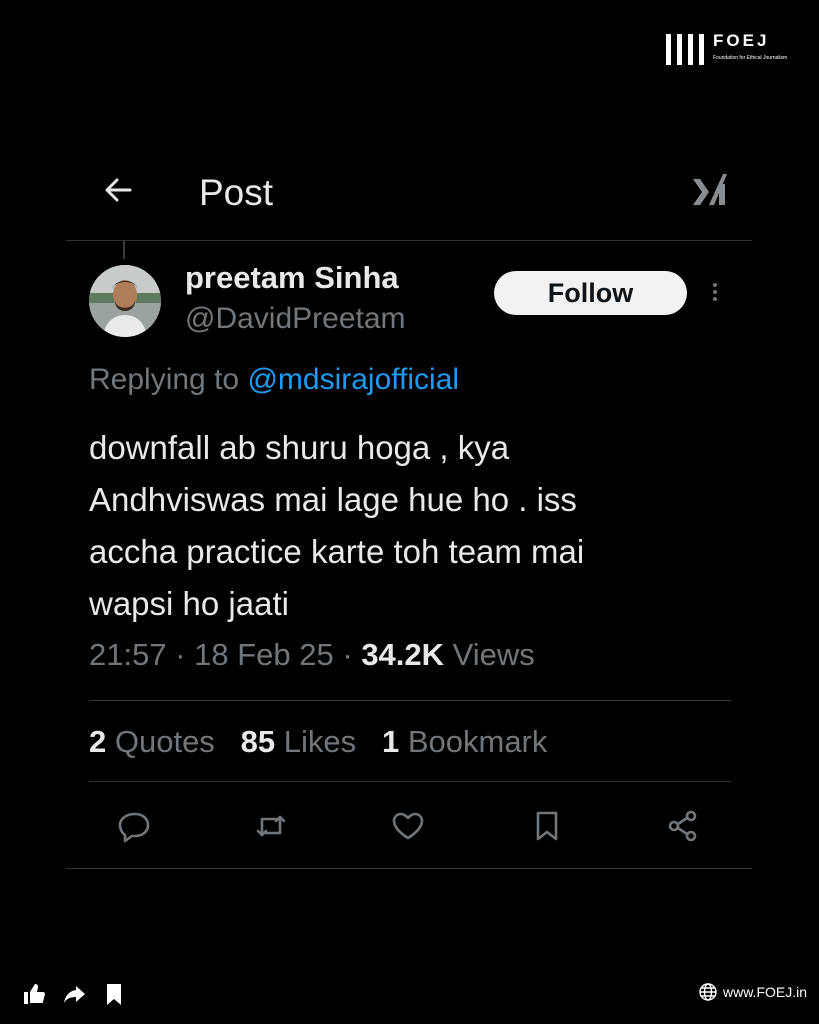 Image resolution: width=819 pixels, height=1024 pixels. What do you see at coordinates (98, 741) in the screenshot?
I see `quotes-count: 2` at bounding box center [98, 741].